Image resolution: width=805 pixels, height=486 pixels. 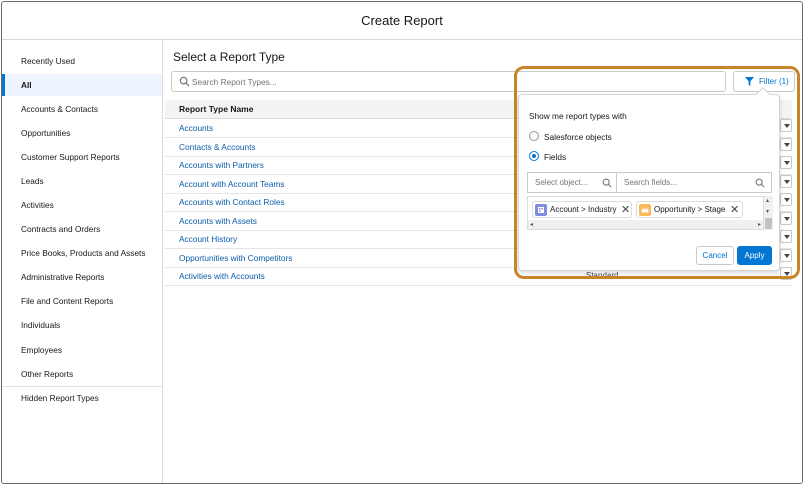 What do you see at coordinates (82, 157) in the screenshot?
I see `sidebar-item-customer-support-reports: Customer Support Reports` at bounding box center [82, 157].